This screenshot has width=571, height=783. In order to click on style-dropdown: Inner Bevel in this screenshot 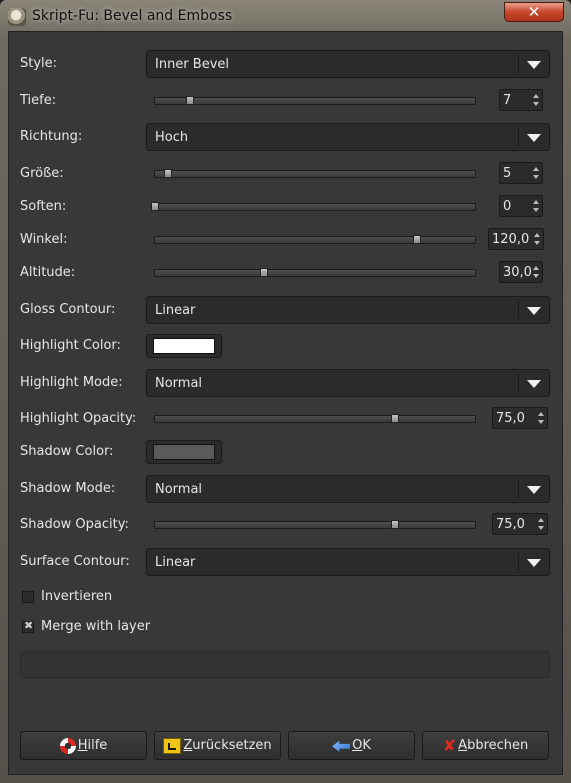, I will do `click(348, 64)`.